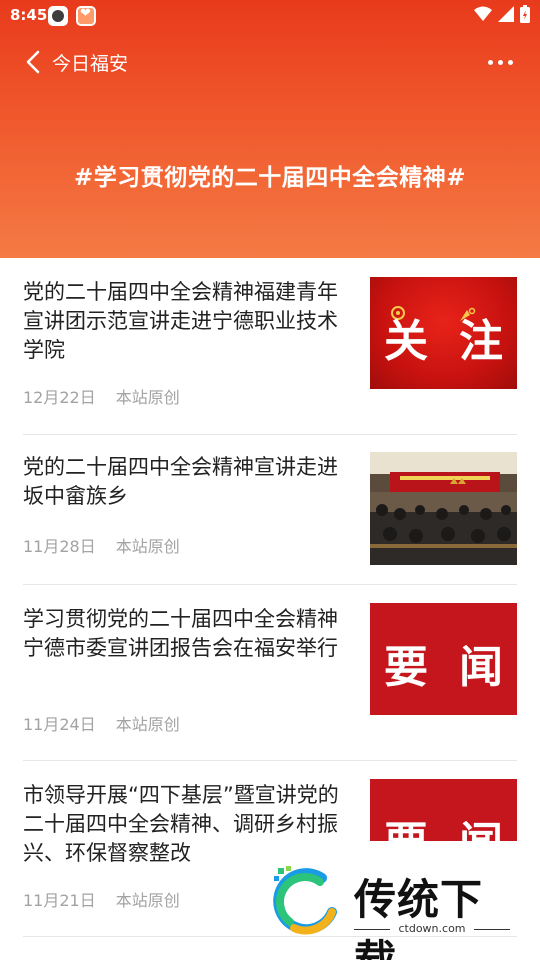 This screenshot has height=960, width=540. What do you see at coordinates (188, 321) in the screenshot?
I see `news-title: 党的二十届四中全会精神福建青年宣讲团示范宣讲走进宁德职业技术学院` at bounding box center [188, 321].